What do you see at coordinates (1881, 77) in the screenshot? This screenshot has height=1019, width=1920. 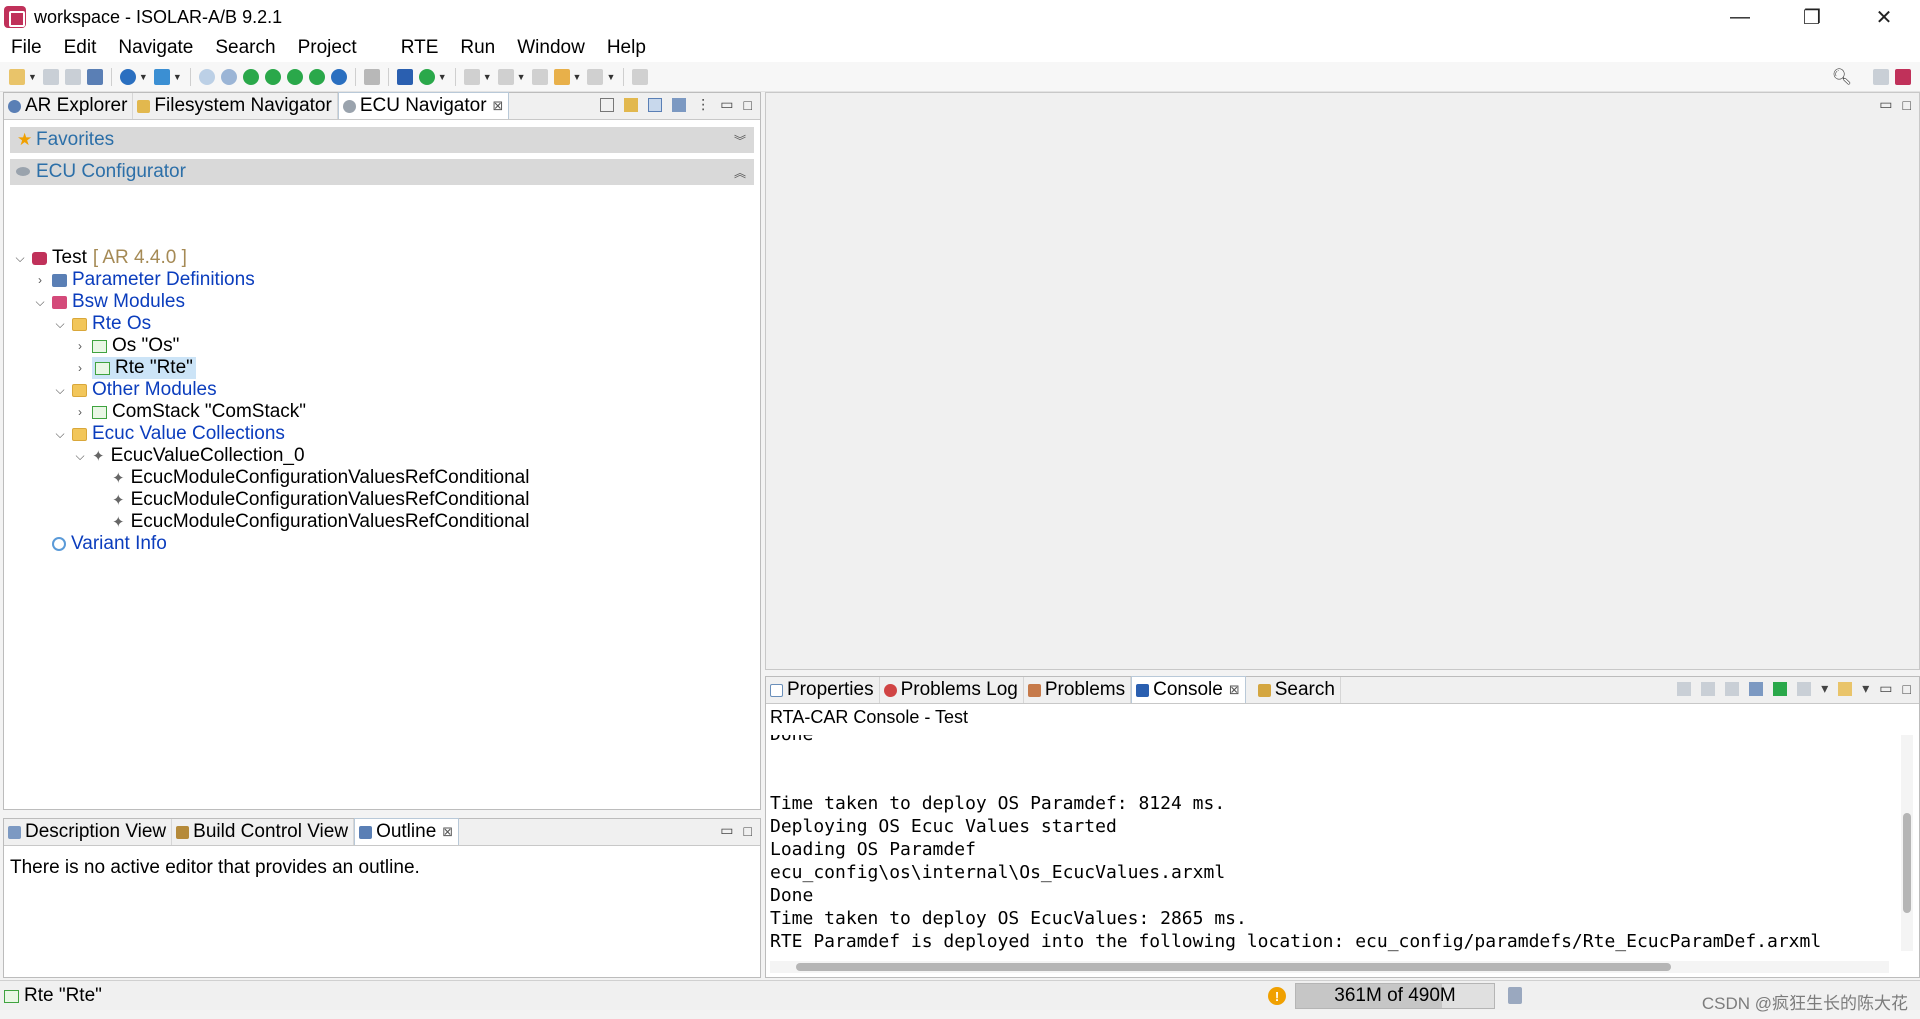 I see `open-perspective-icon` at bounding box center [1881, 77].